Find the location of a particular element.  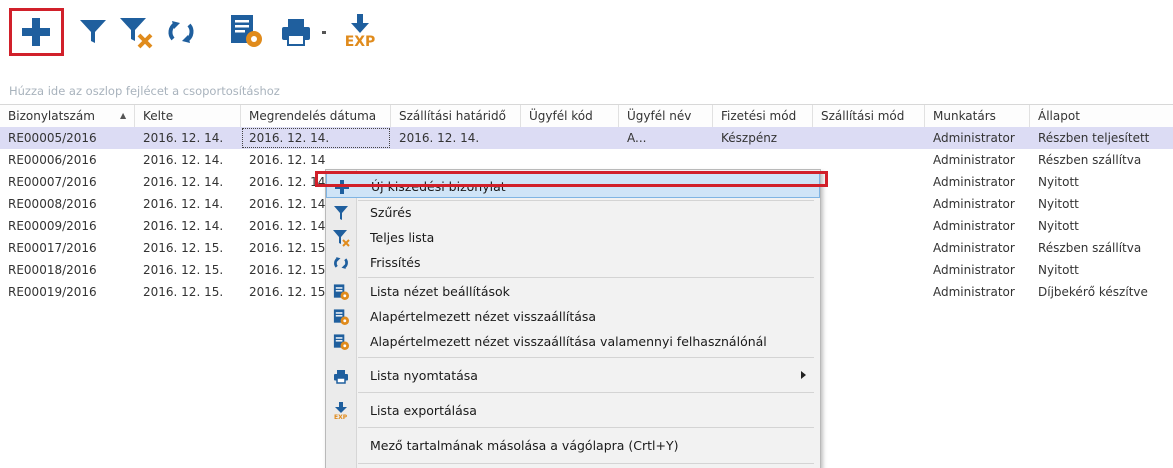

refresh-button is located at coordinates (181, 32).